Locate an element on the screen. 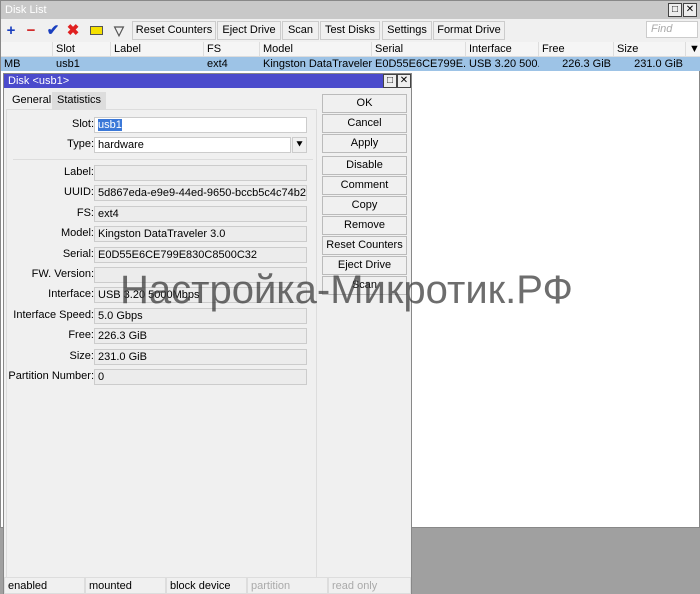  slot-label: Slot: is located at coordinates (82, 124).